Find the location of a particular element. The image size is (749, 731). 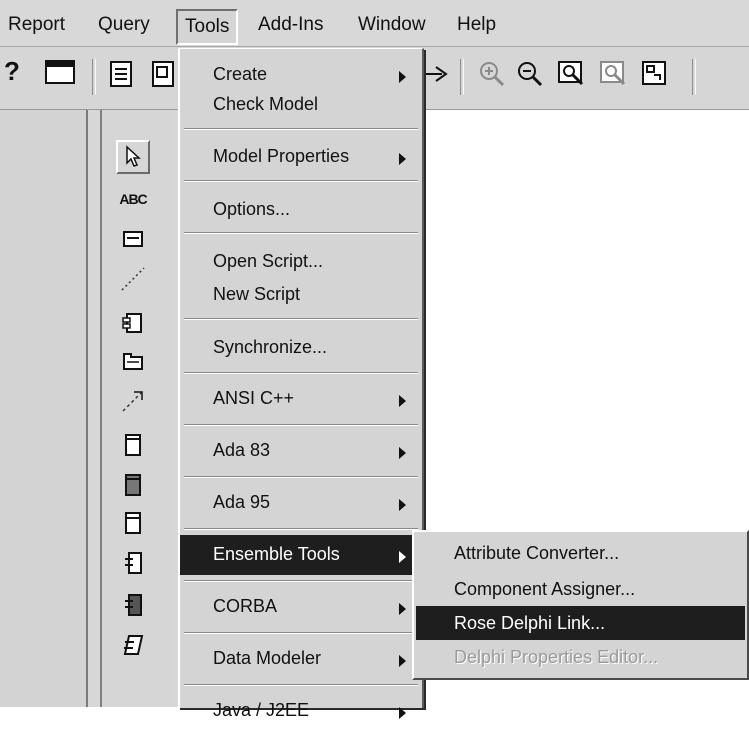

main-program-icon is located at coordinates (133, 523).